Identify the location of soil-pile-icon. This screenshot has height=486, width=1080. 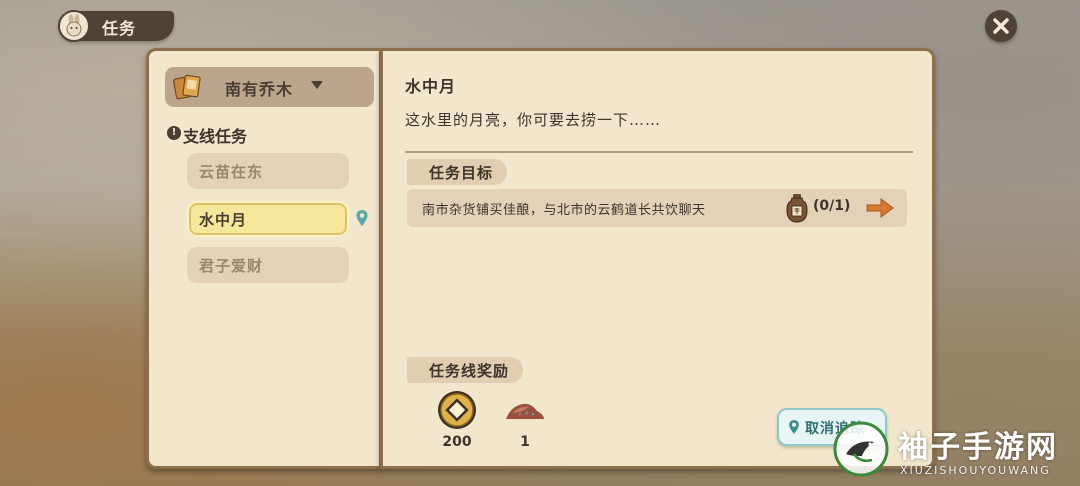
(525, 410).